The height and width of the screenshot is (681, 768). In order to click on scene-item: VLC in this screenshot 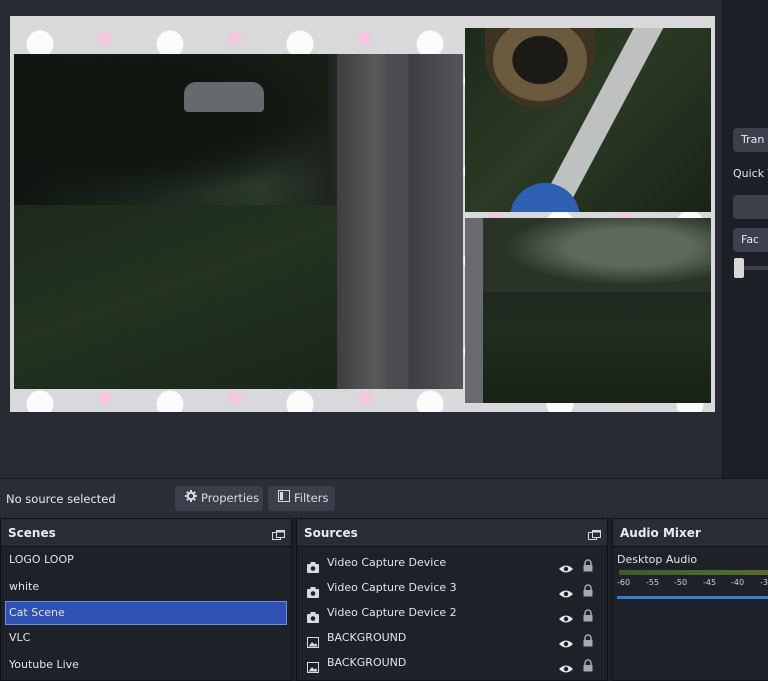, I will do `click(146, 638)`.